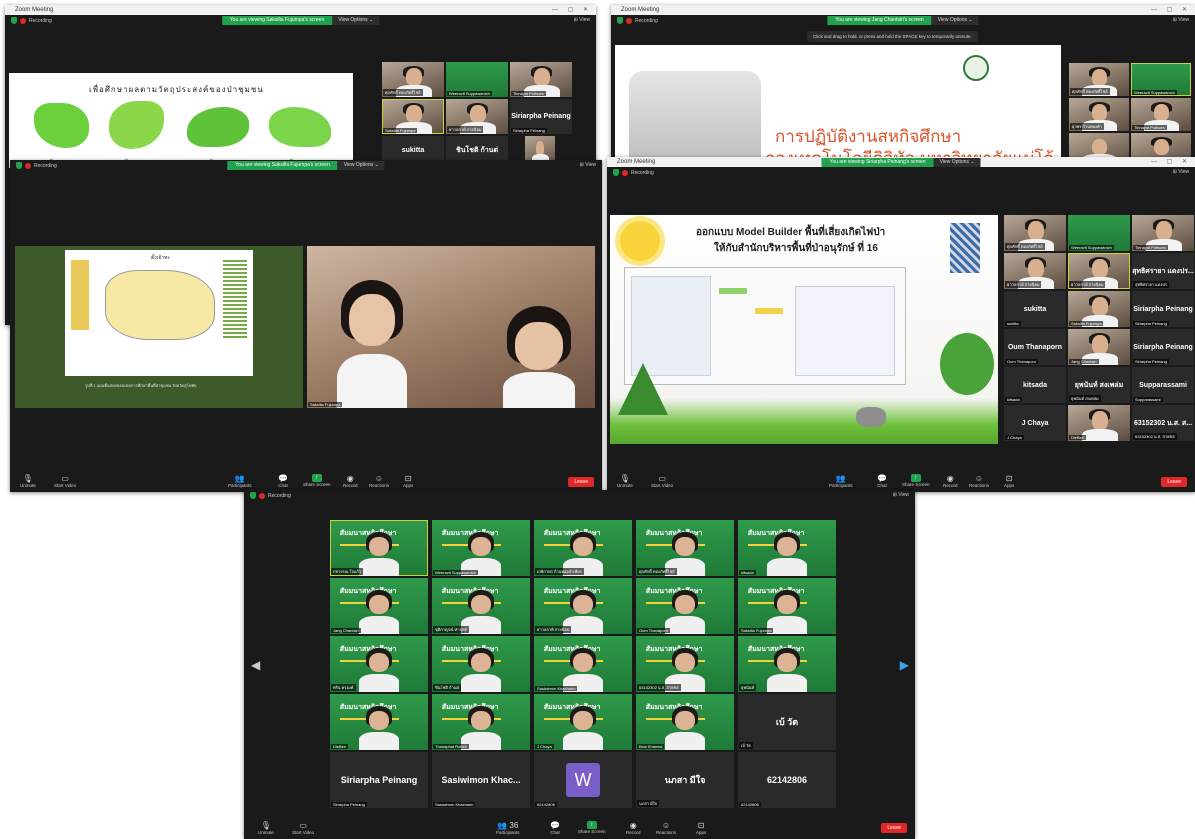 This screenshot has width=1195, height=839. Describe the element at coordinates (583, 548) in the screenshot. I see `participant-tile: สัมมนาสหกิจศึกษา เกษิกาพร ก้านทองคำเพียร` at that location.